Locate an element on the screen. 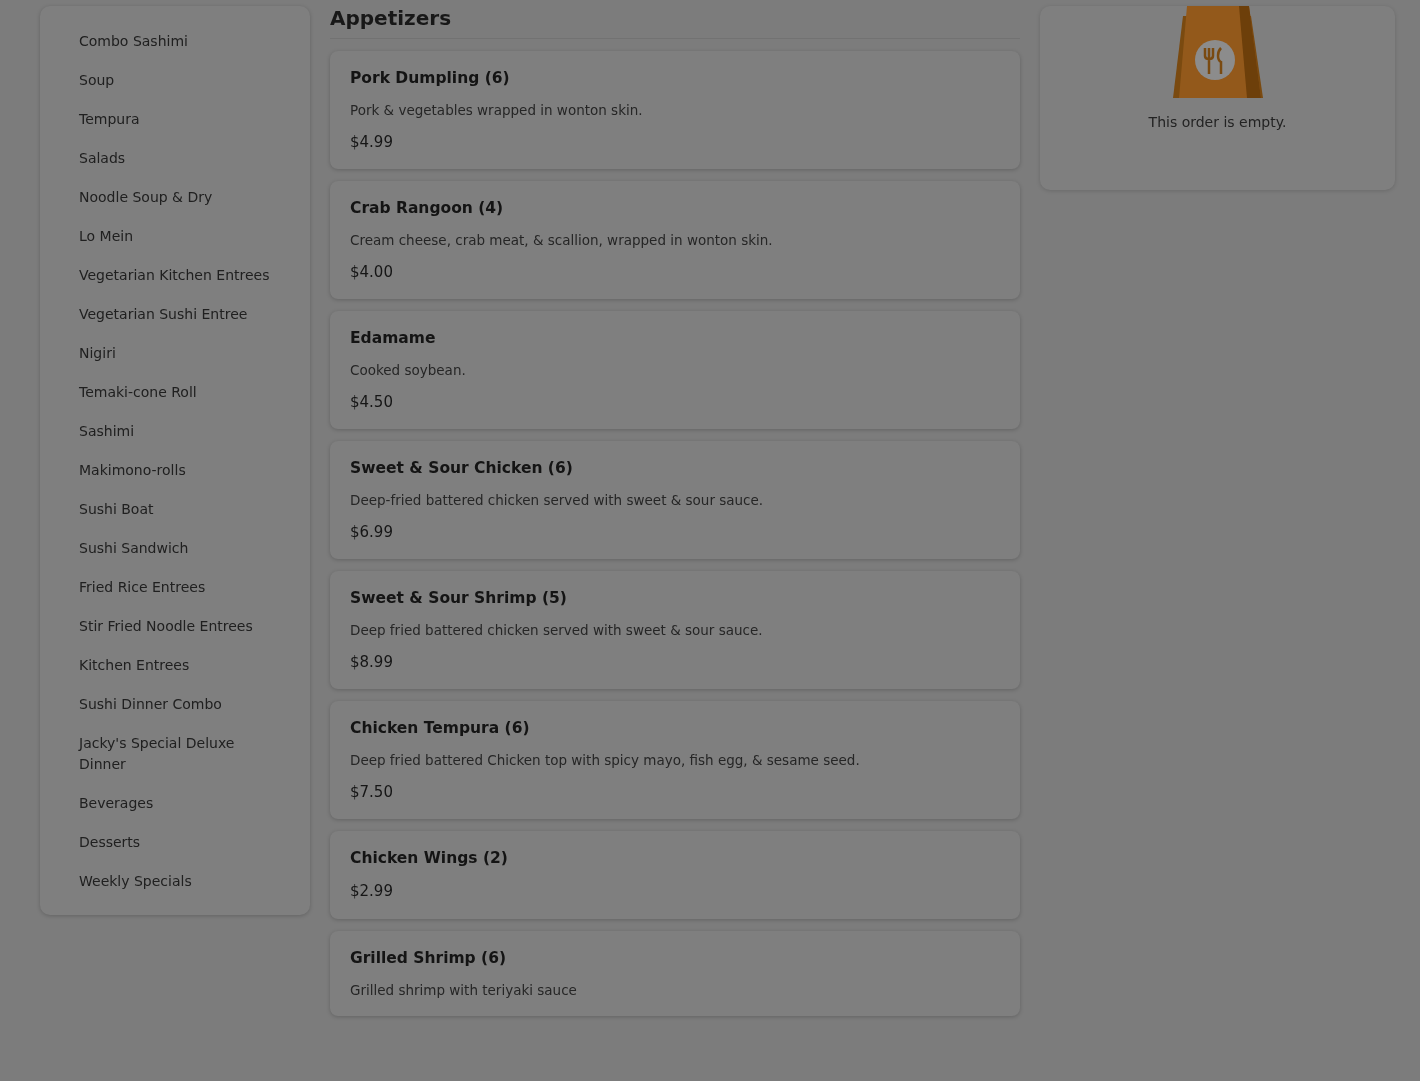 The width and height of the screenshot is (1420, 1081). menu-item-card: Crab Rangoon (4) Cream cheese, crab meat, & scallion, wrapped in wonton skin. $4.00 is located at coordinates (675, 240).